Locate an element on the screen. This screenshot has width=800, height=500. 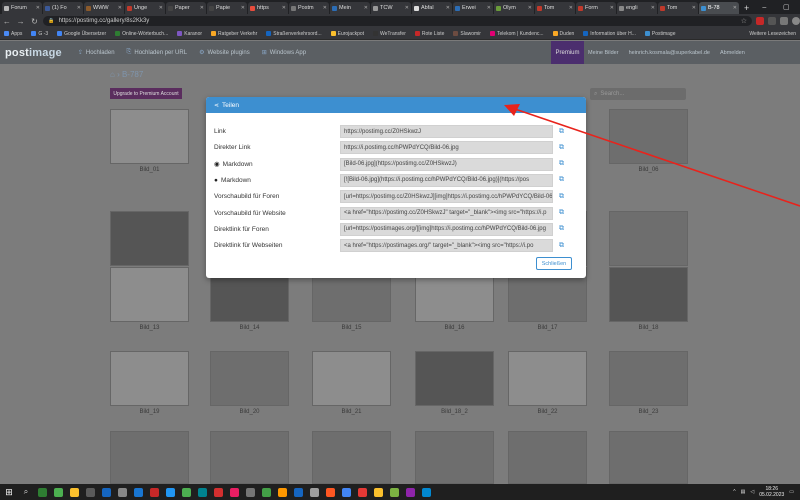
bookmark-item: Rote Liste is located at coordinates (429, 34).